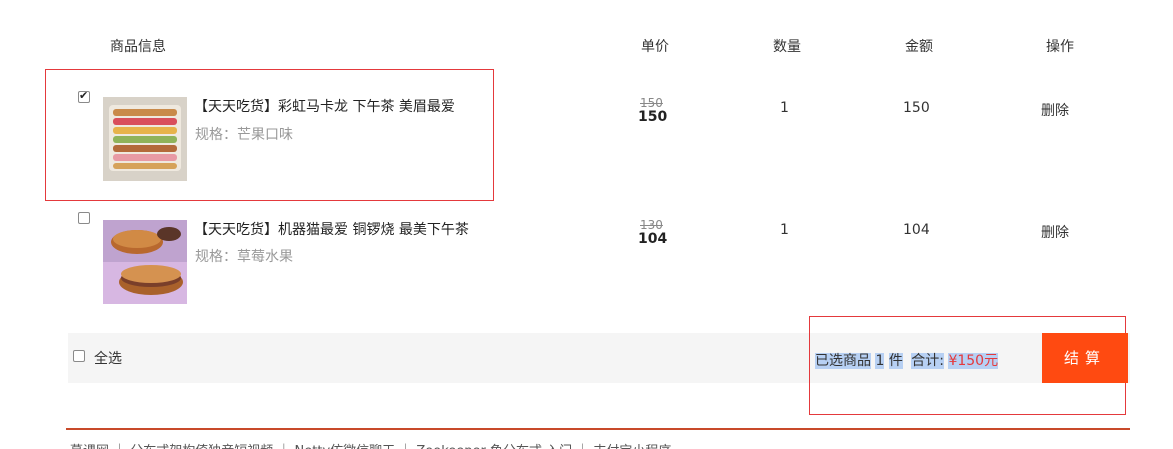 Image resolution: width=1173 pixels, height=449 pixels. I want to click on selected-summary: 已选商品 1 件 合计: ¥150元, so click(907, 360).